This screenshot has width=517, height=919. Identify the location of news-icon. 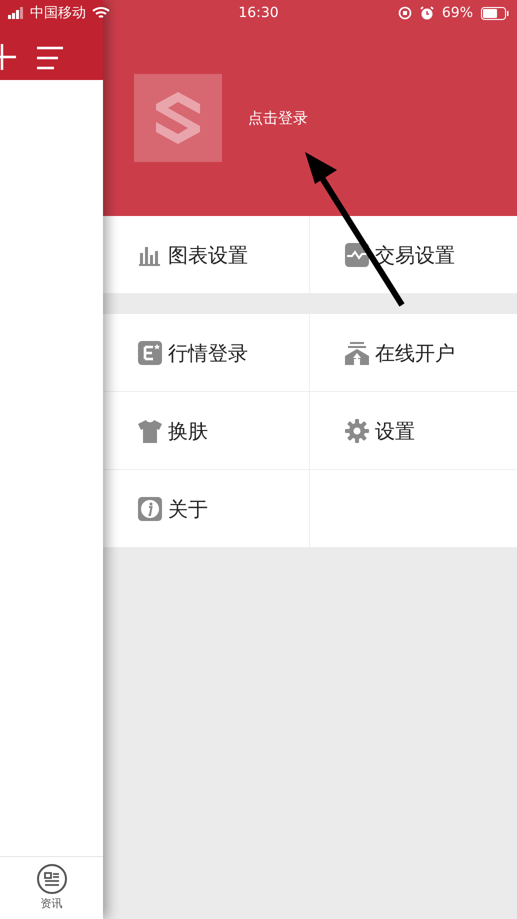
(52, 879).